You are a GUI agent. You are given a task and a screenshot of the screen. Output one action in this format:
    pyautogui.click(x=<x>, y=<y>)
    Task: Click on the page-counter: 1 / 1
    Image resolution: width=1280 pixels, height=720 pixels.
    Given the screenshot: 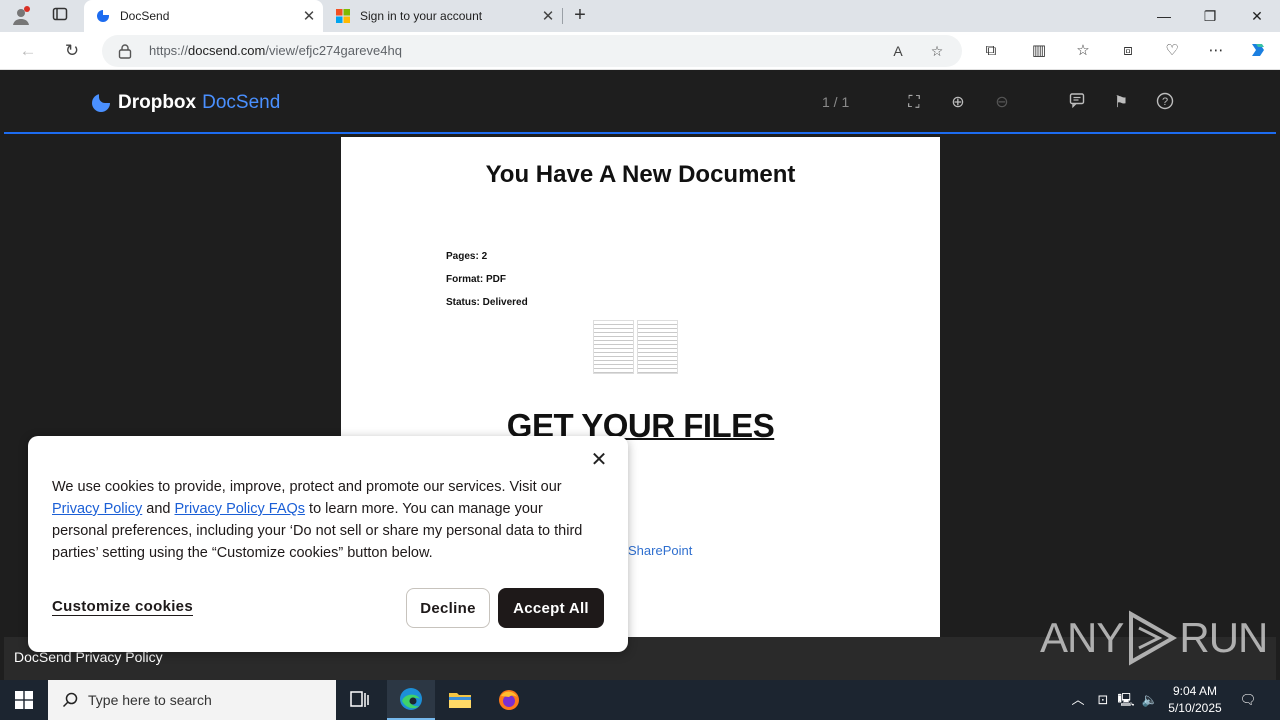 What is the action you would take?
    pyautogui.click(x=836, y=102)
    